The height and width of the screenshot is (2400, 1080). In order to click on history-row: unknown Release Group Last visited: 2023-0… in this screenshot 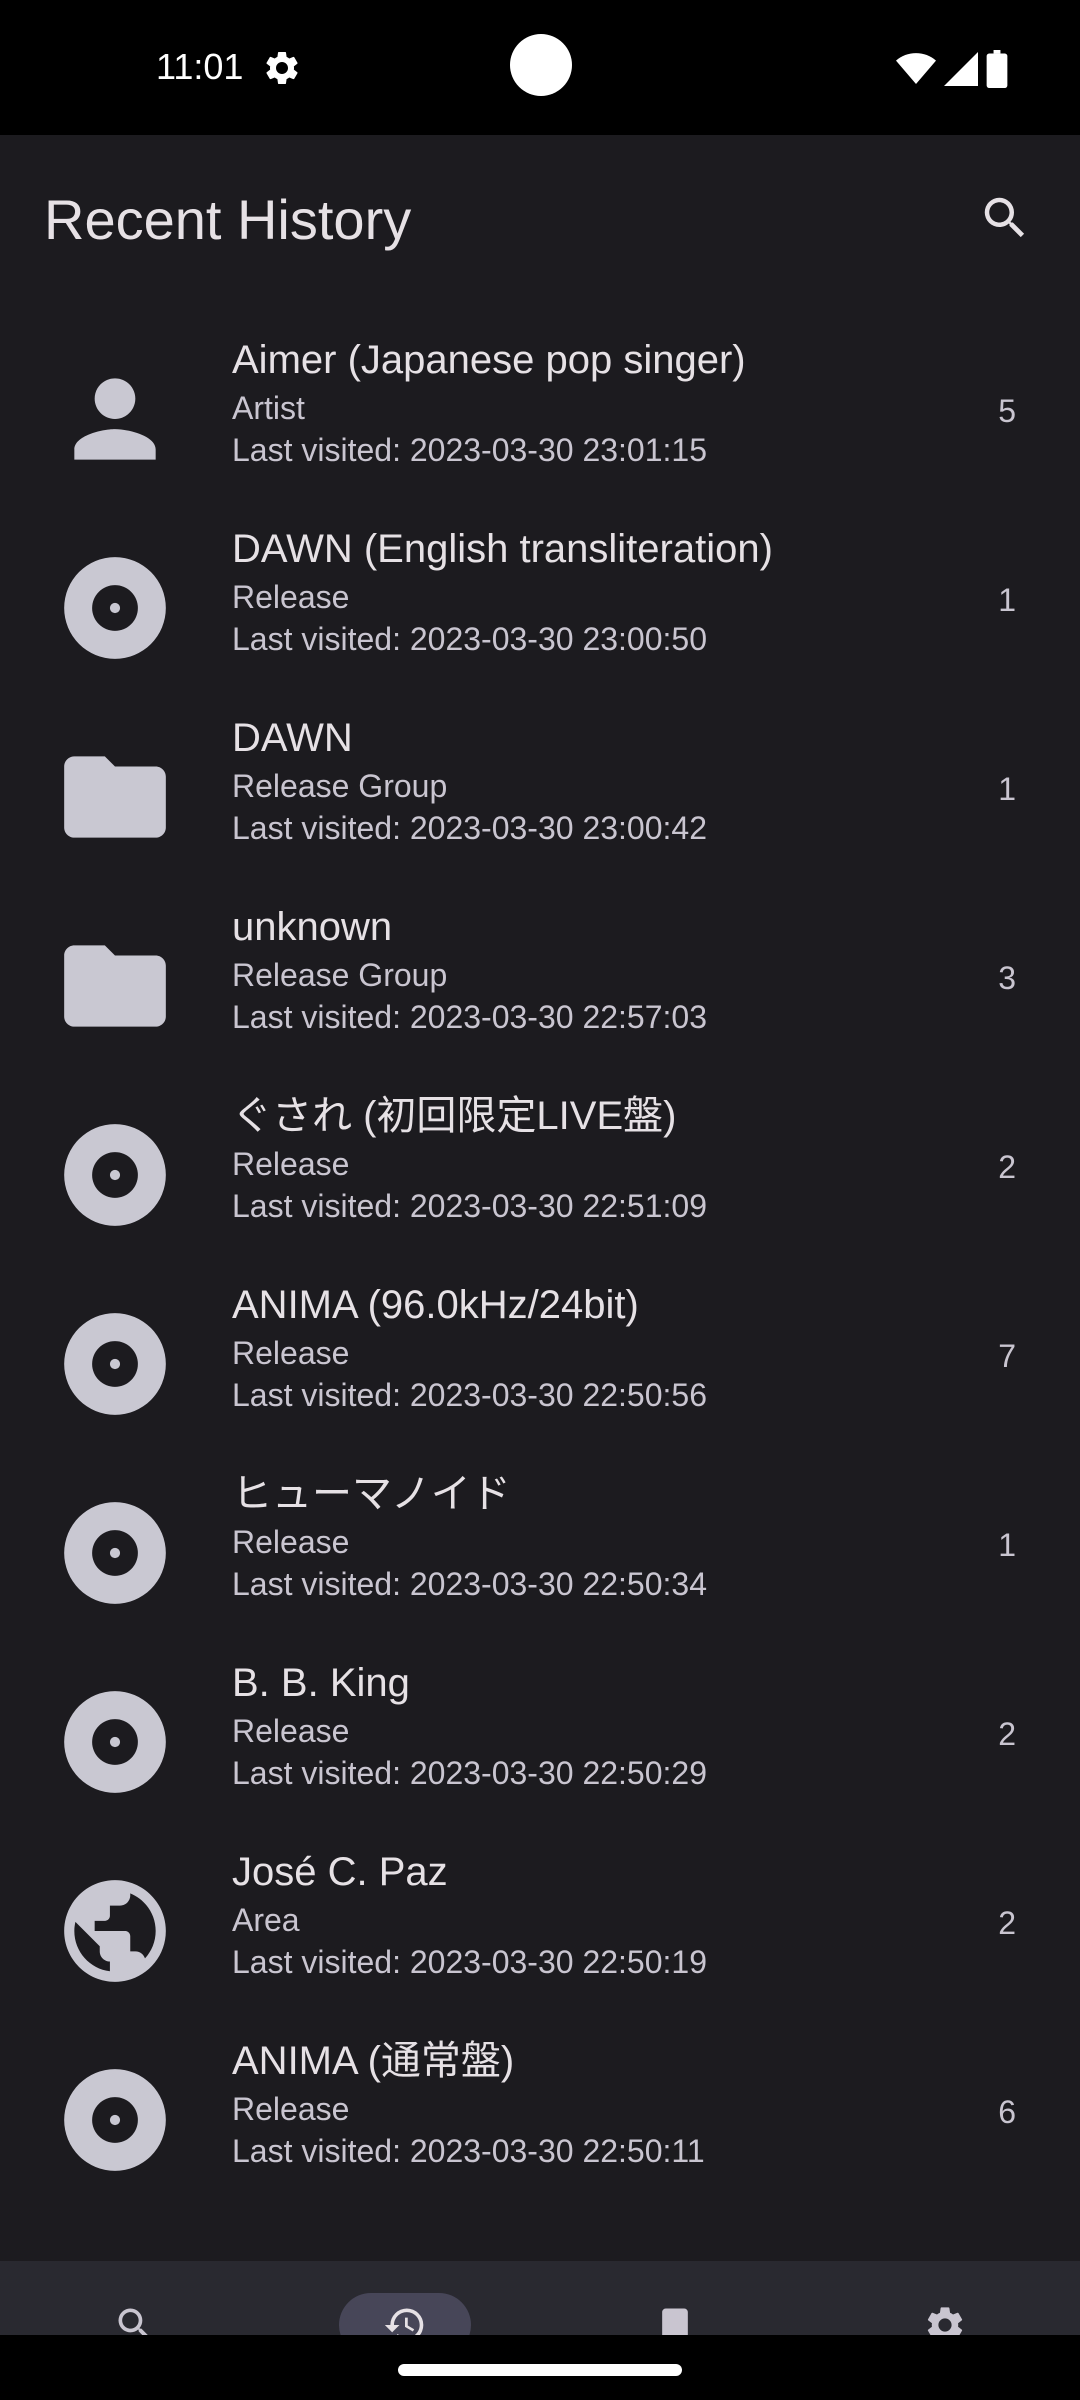, I will do `click(540, 986)`.